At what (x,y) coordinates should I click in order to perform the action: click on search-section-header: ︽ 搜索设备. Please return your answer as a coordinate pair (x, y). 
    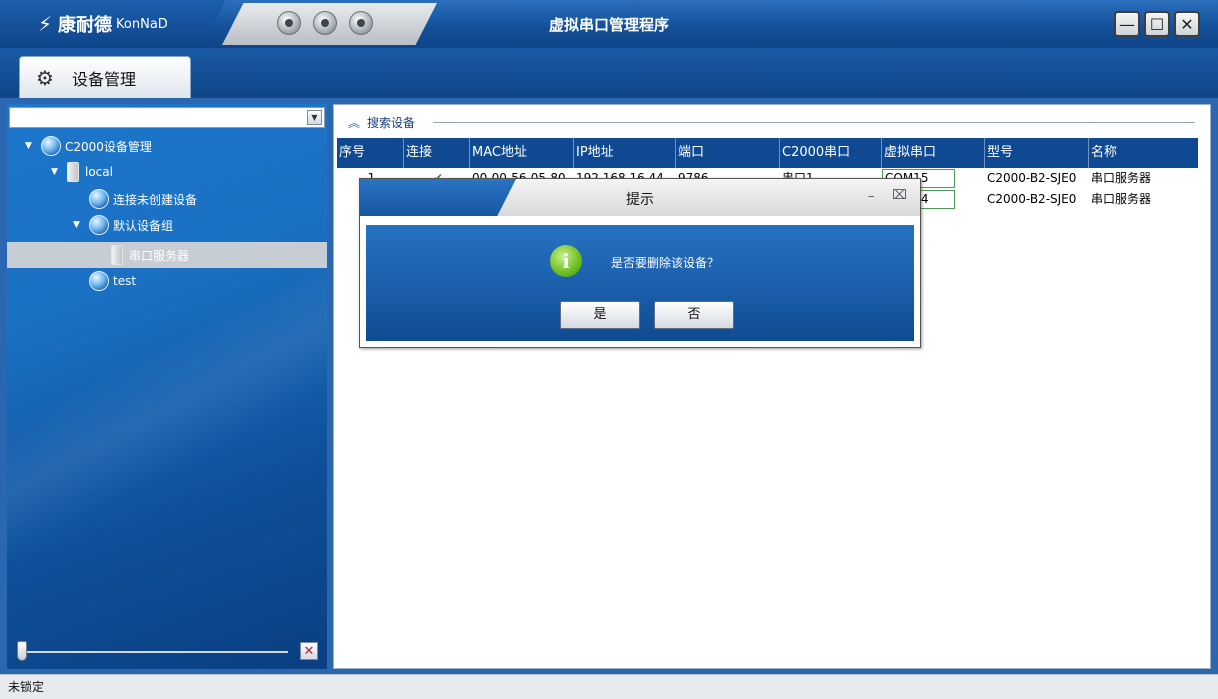
    Looking at the image, I should click on (381, 122).